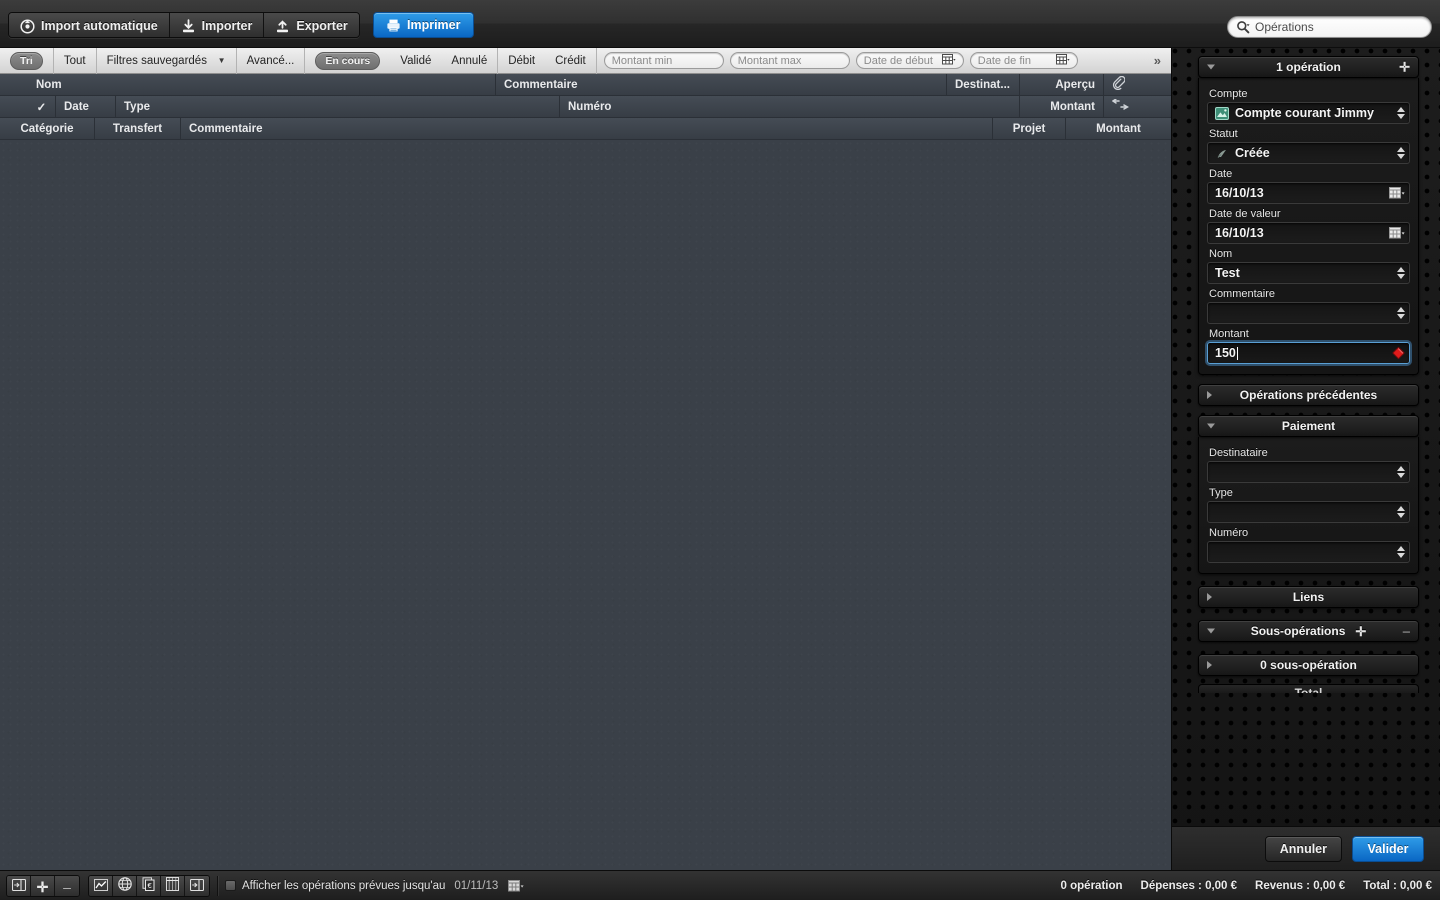 Image resolution: width=1440 pixels, height=900 pixels. What do you see at coordinates (1062, 84) in the screenshot?
I see `column-header-apercu: Aperçu` at bounding box center [1062, 84].